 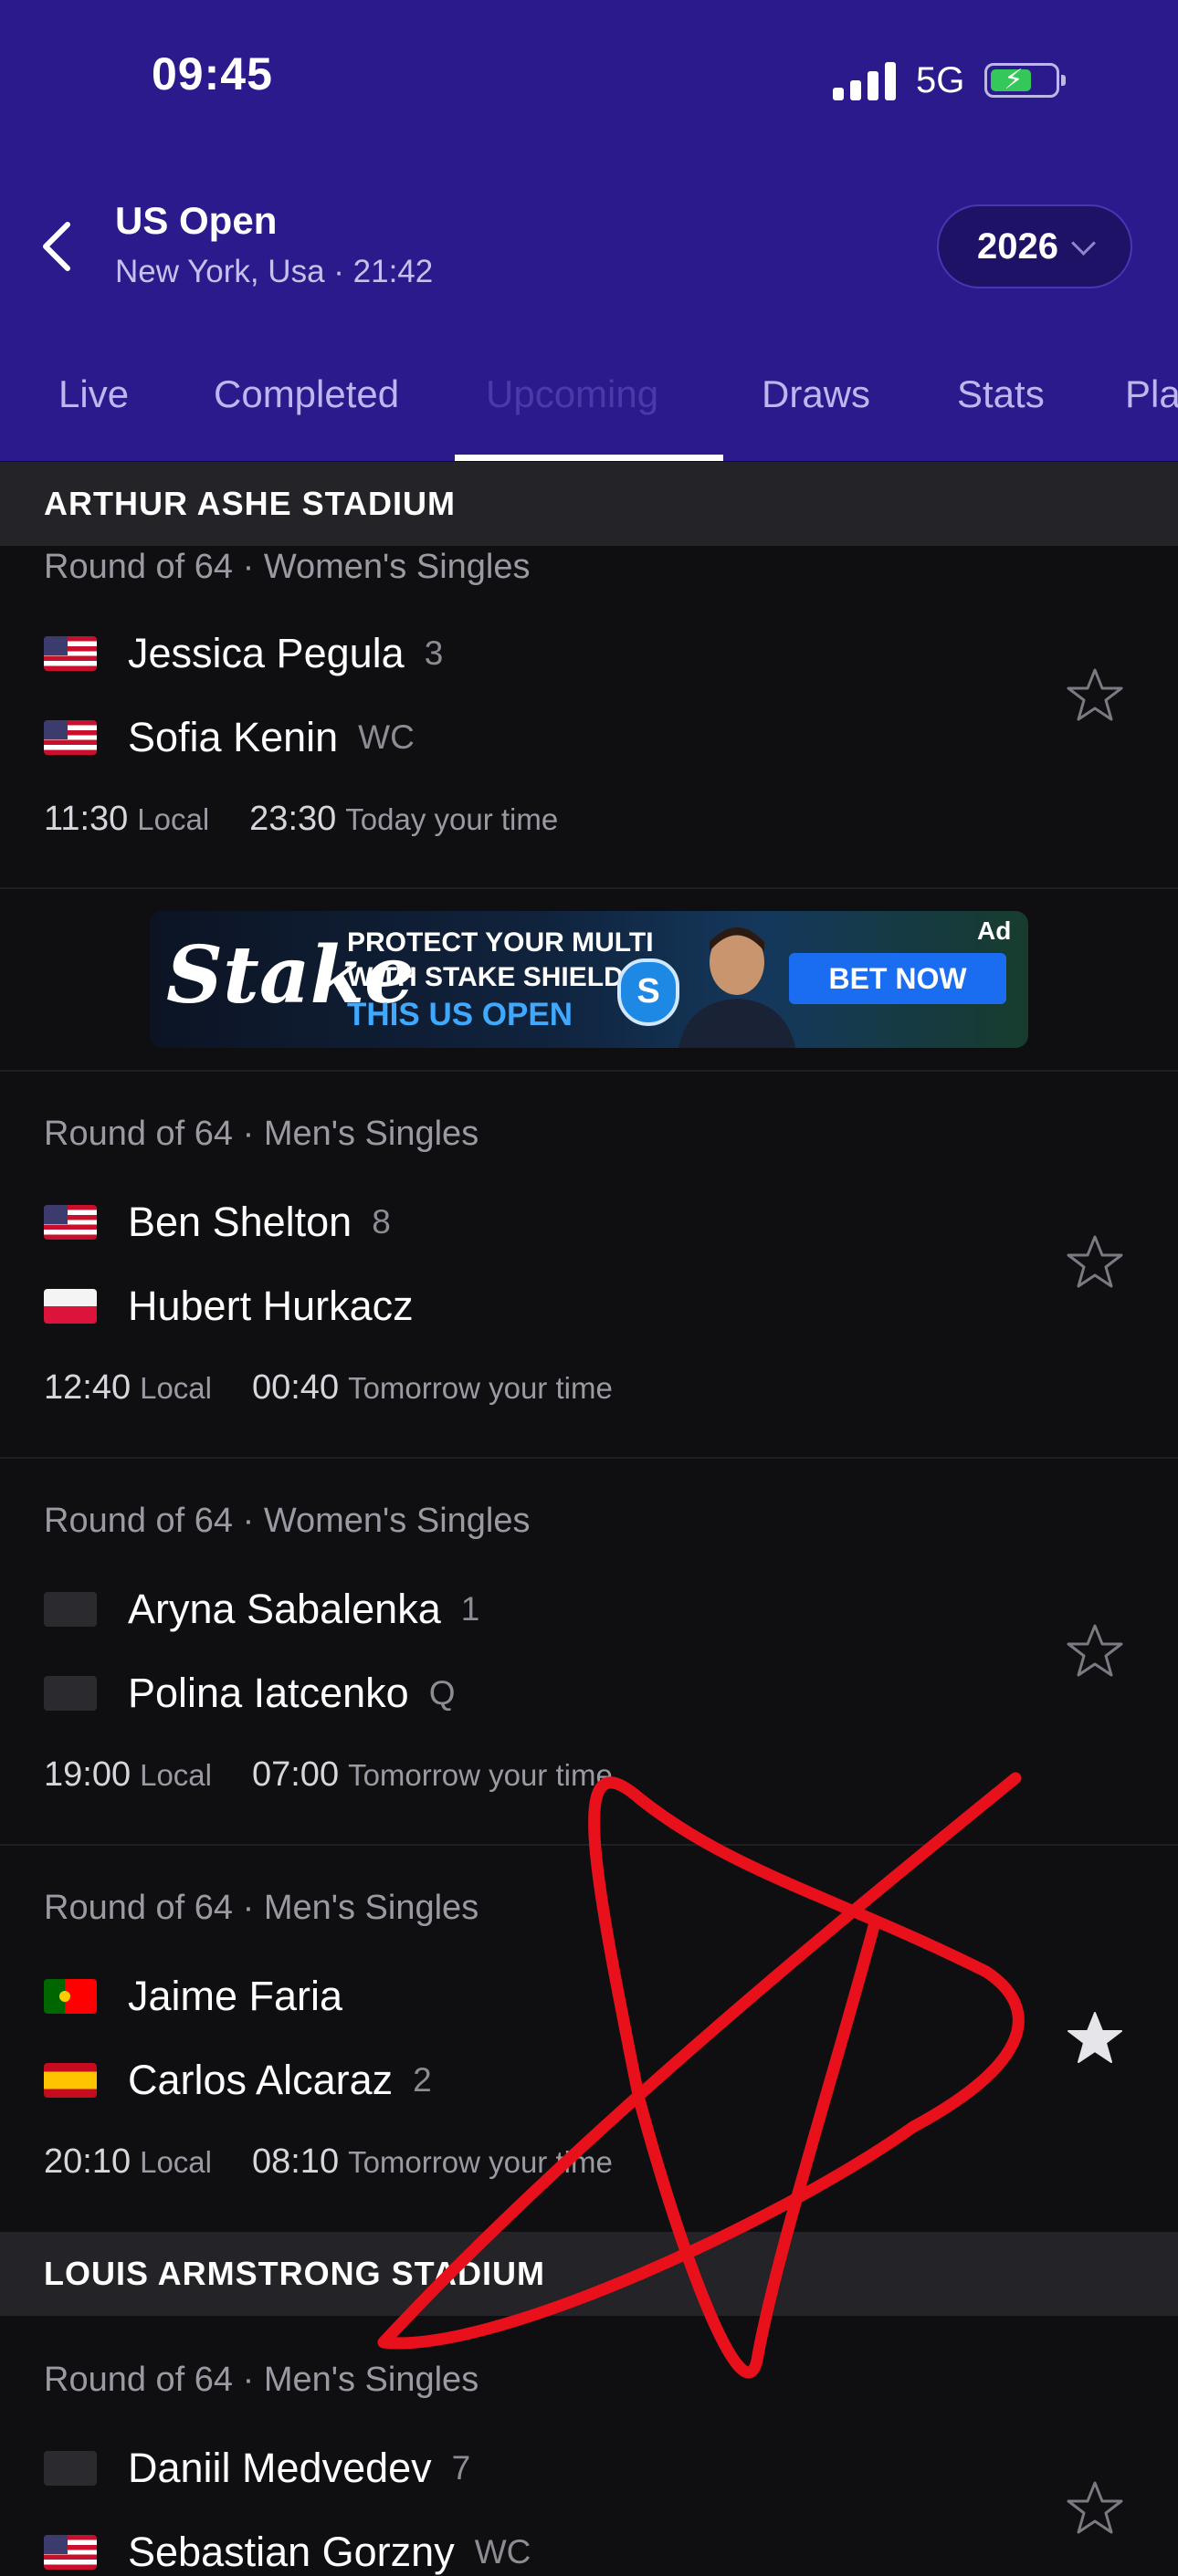 What do you see at coordinates (460, 1015) in the screenshot?
I see `ad-text: THIS US OPEN` at bounding box center [460, 1015].